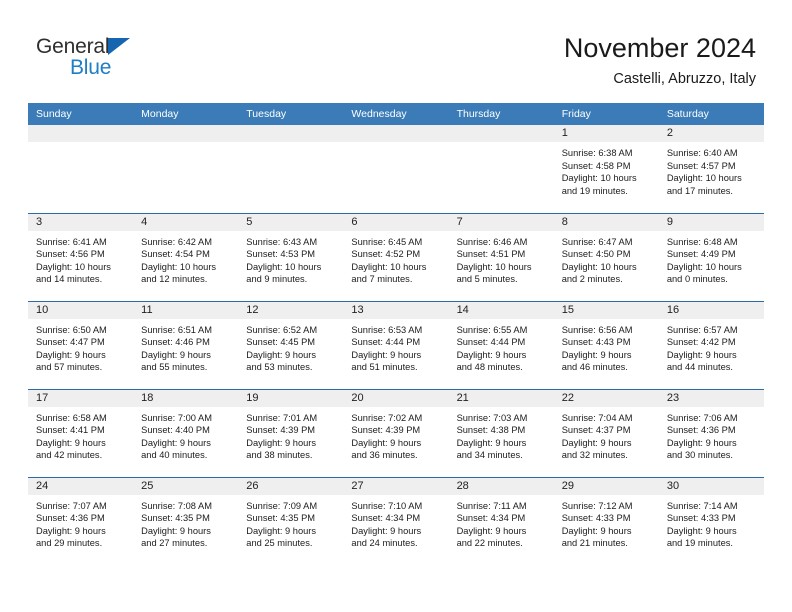 The image size is (792, 612). I want to click on sunset-text: Sunset: 4:47 PM, so click(70, 342).